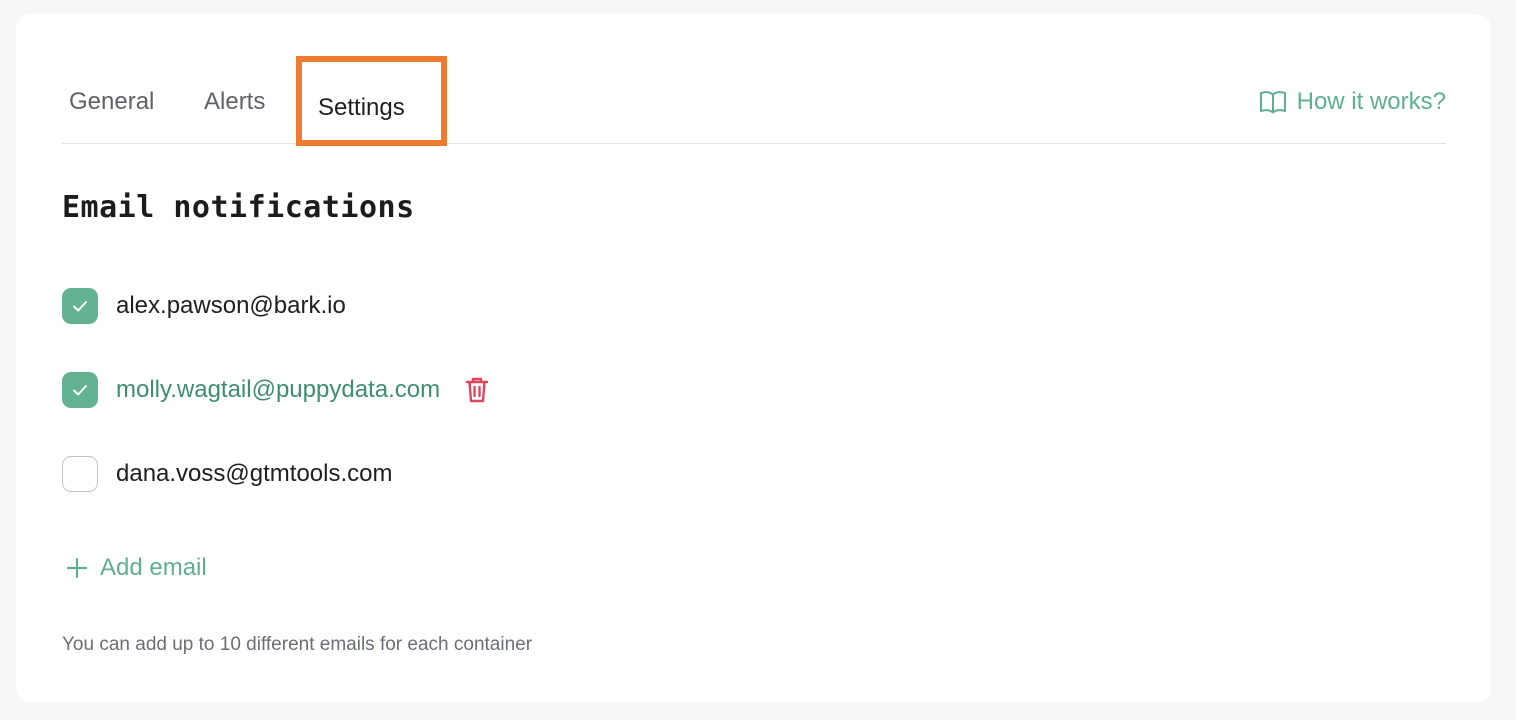 The width and height of the screenshot is (1516, 720). What do you see at coordinates (111, 102) in the screenshot?
I see `tab-general: General` at bounding box center [111, 102].